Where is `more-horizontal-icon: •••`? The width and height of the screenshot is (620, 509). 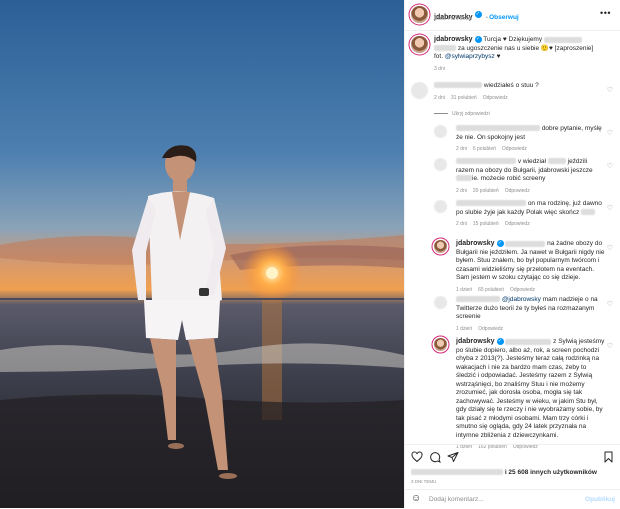
more-horizontal-icon: ••• is located at coordinates (605, 13).